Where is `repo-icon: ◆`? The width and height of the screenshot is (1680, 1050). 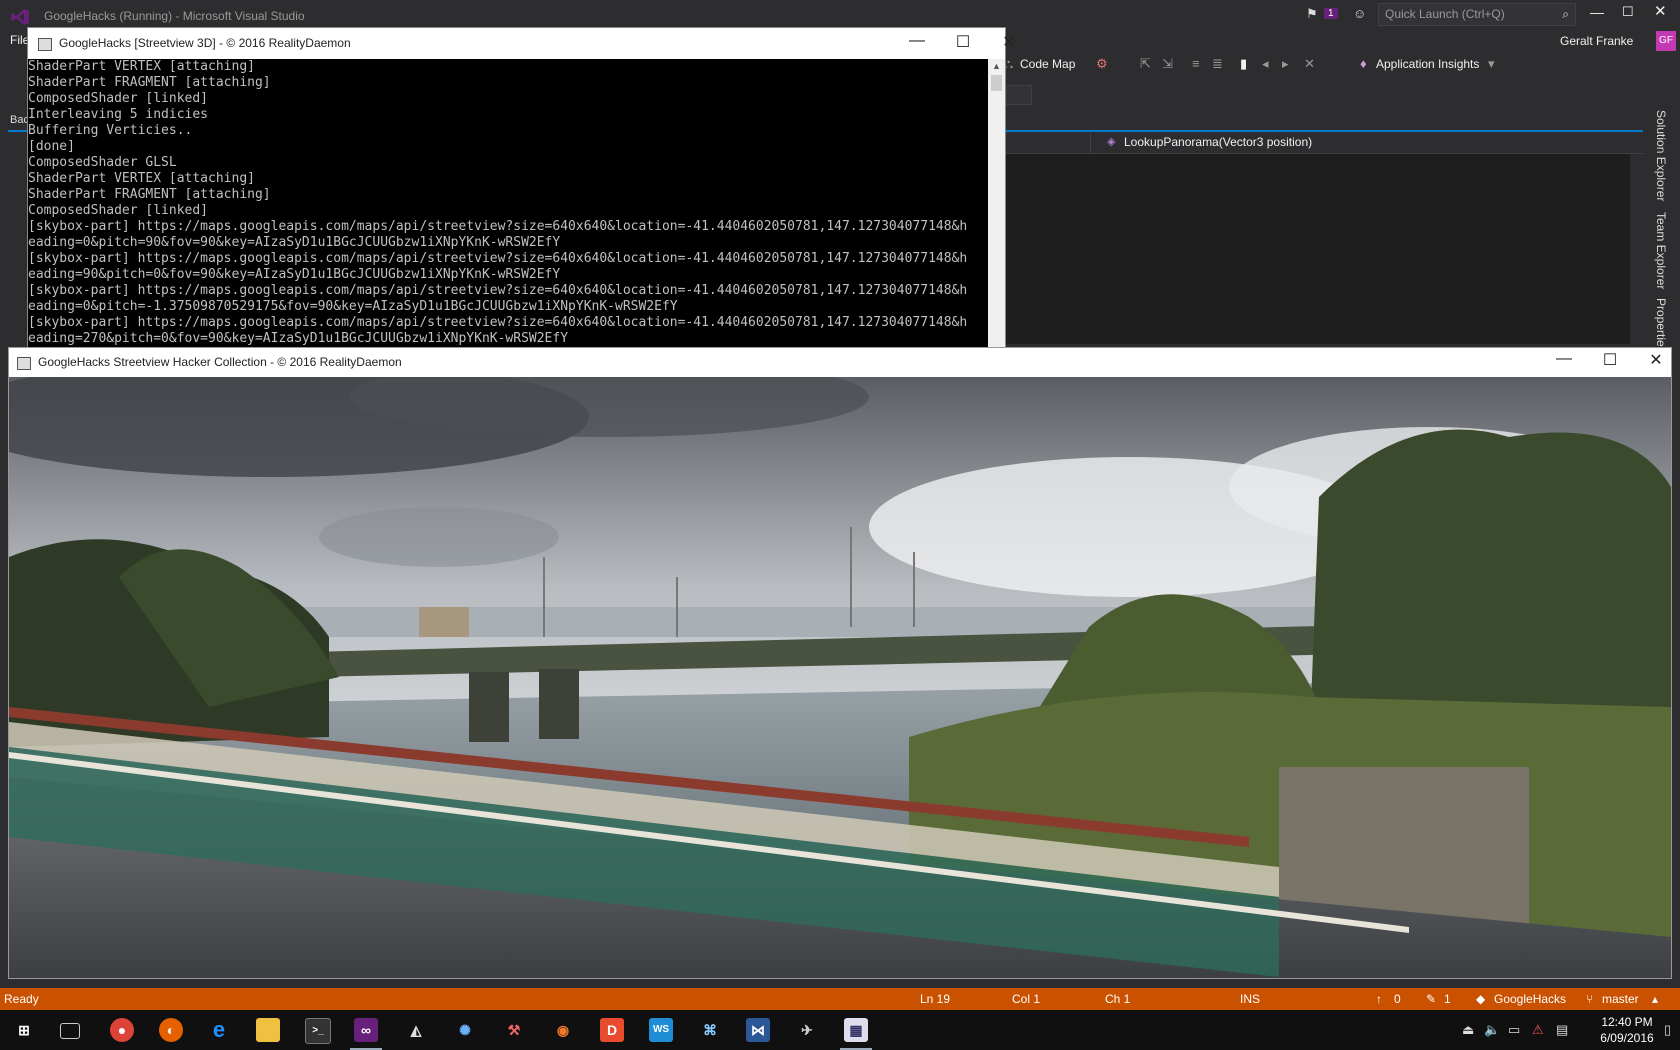
repo-icon: ◆ is located at coordinates (1480, 999).